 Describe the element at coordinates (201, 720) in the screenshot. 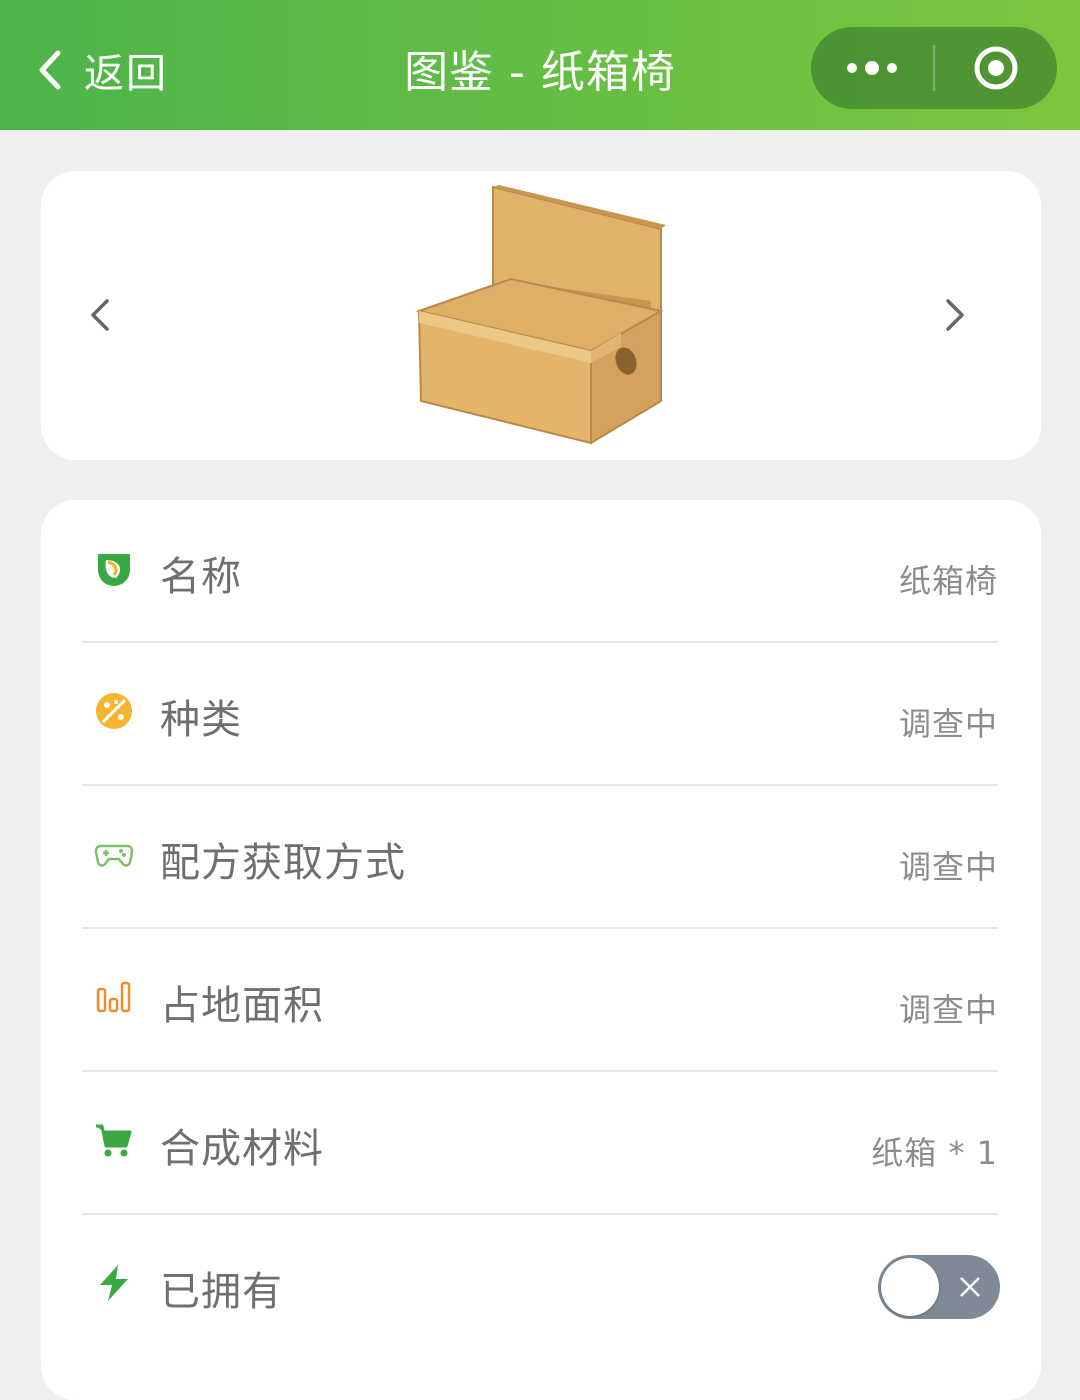

I see `detail-label: 种类` at that location.